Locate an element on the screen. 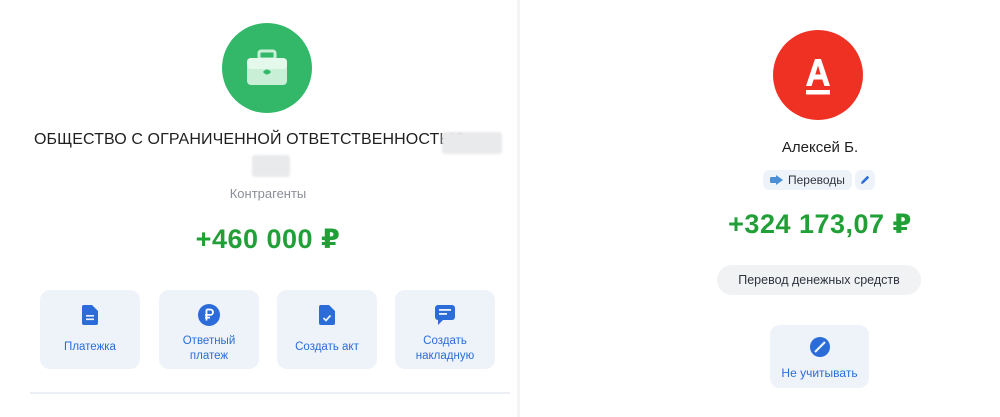 The width and height of the screenshot is (1000, 417). exclude-operation-button: Не учитывать is located at coordinates (819, 356).